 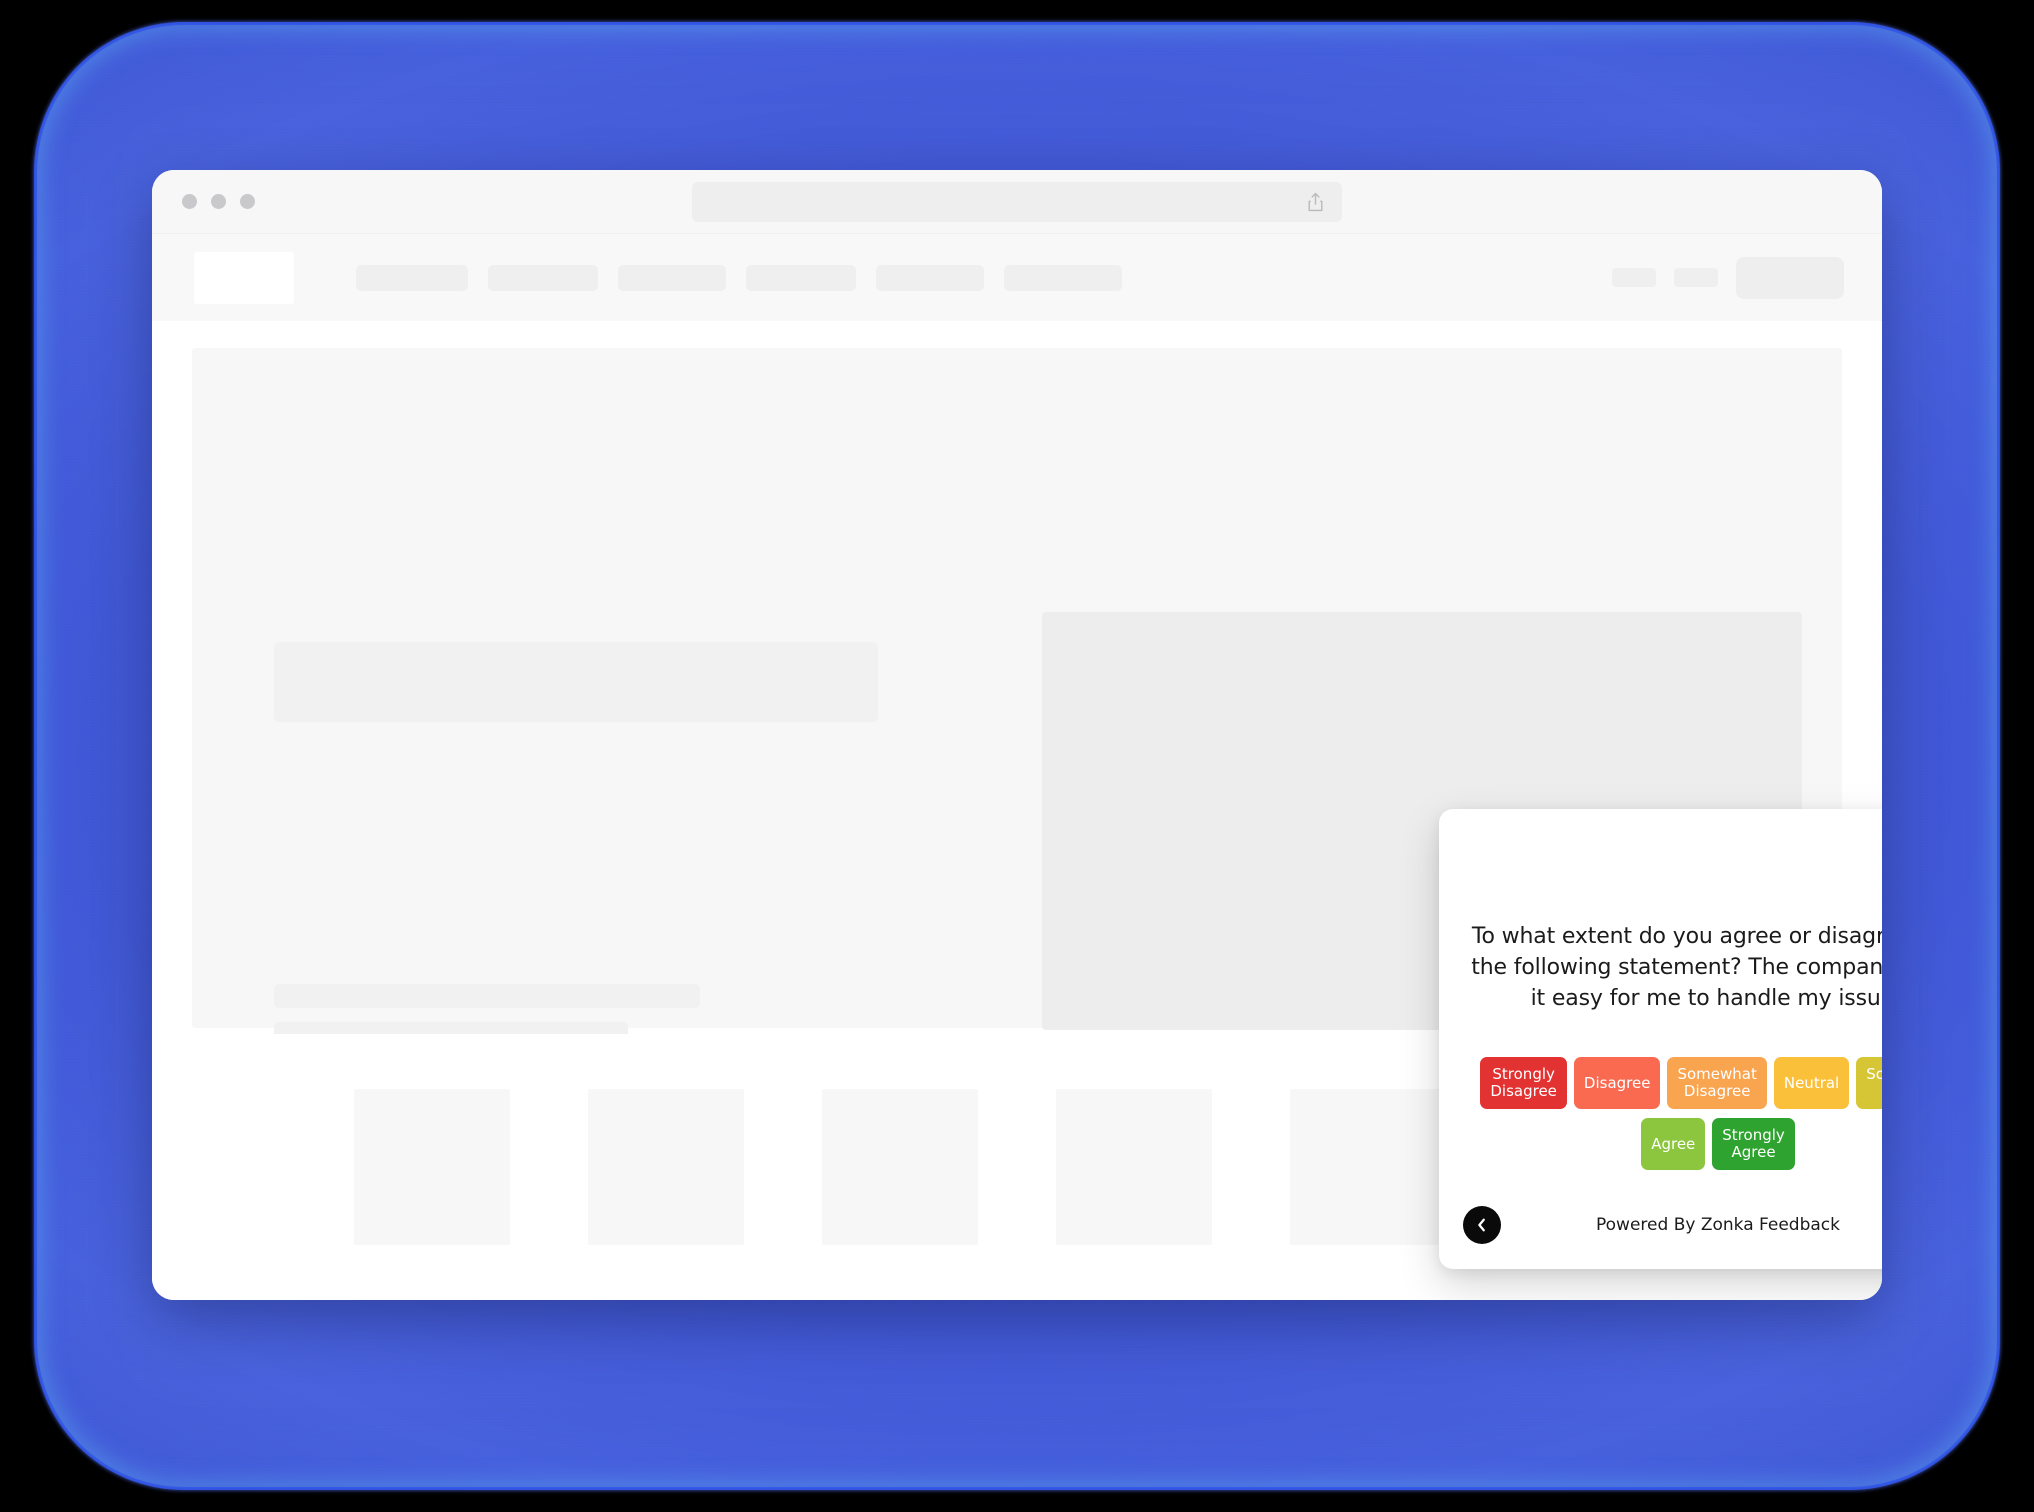 I want to click on page-title-placeholder, so click(x=576, y=682).